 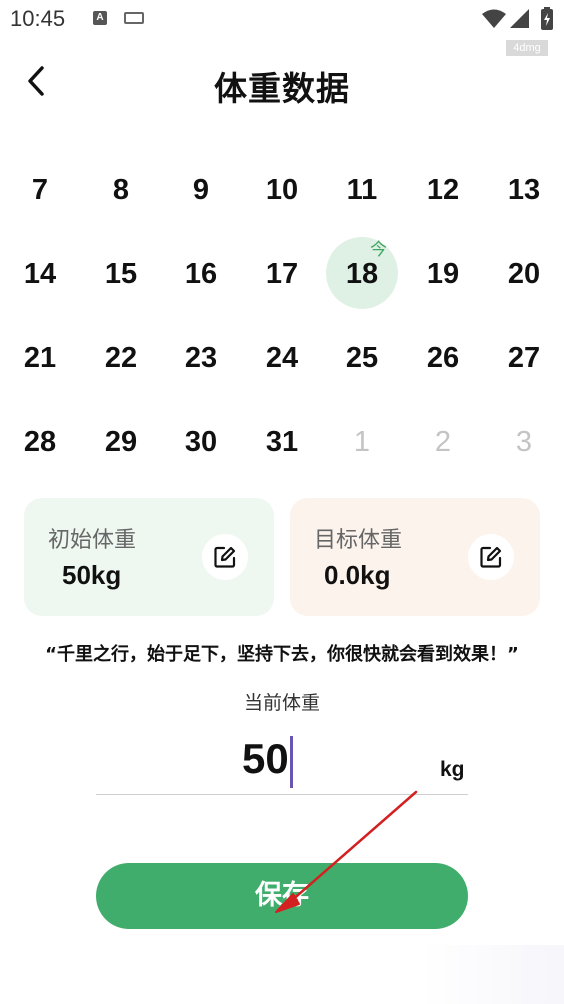 I want to click on calendar-day: 25, so click(x=362, y=356).